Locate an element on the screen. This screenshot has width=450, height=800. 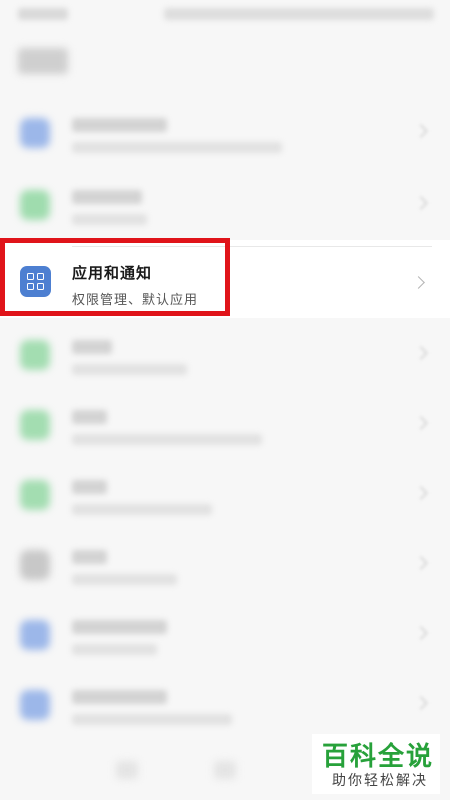
nav-home-button is located at coordinates (225, 770).